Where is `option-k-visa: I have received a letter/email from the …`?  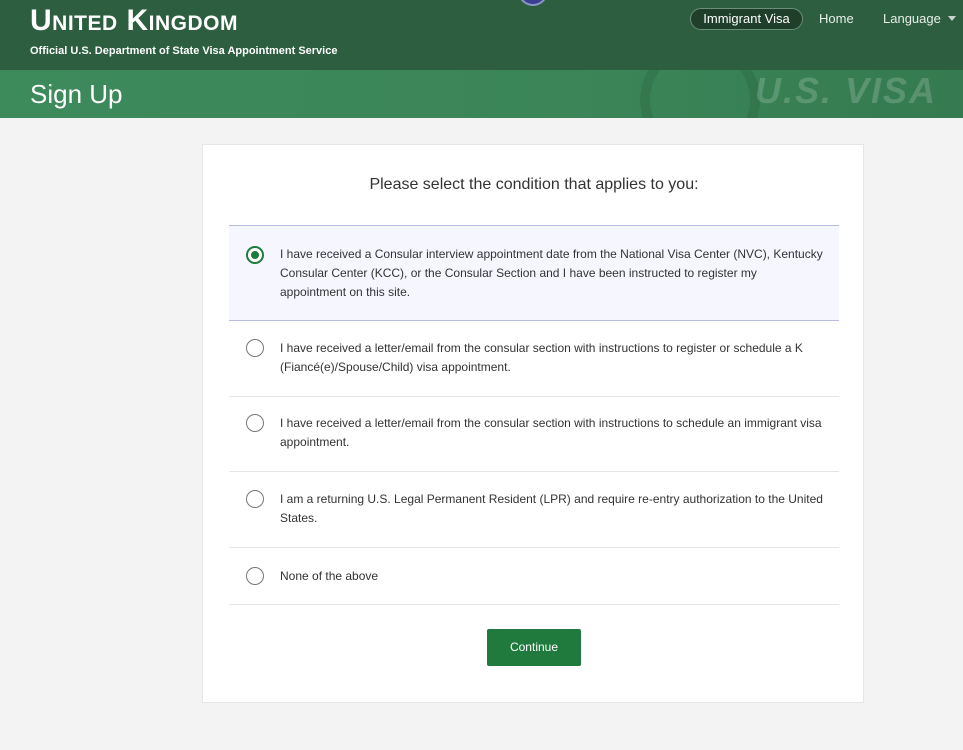
option-k-visa: I have received a letter/email from the … is located at coordinates (534, 359).